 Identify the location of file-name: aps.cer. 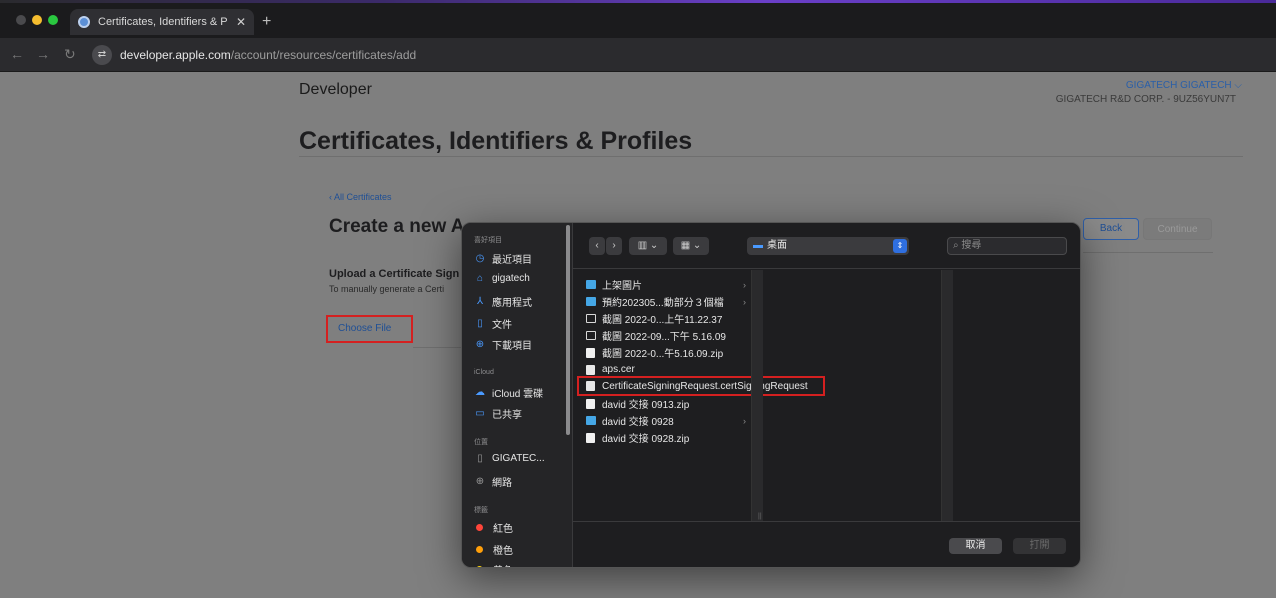
(618, 369).